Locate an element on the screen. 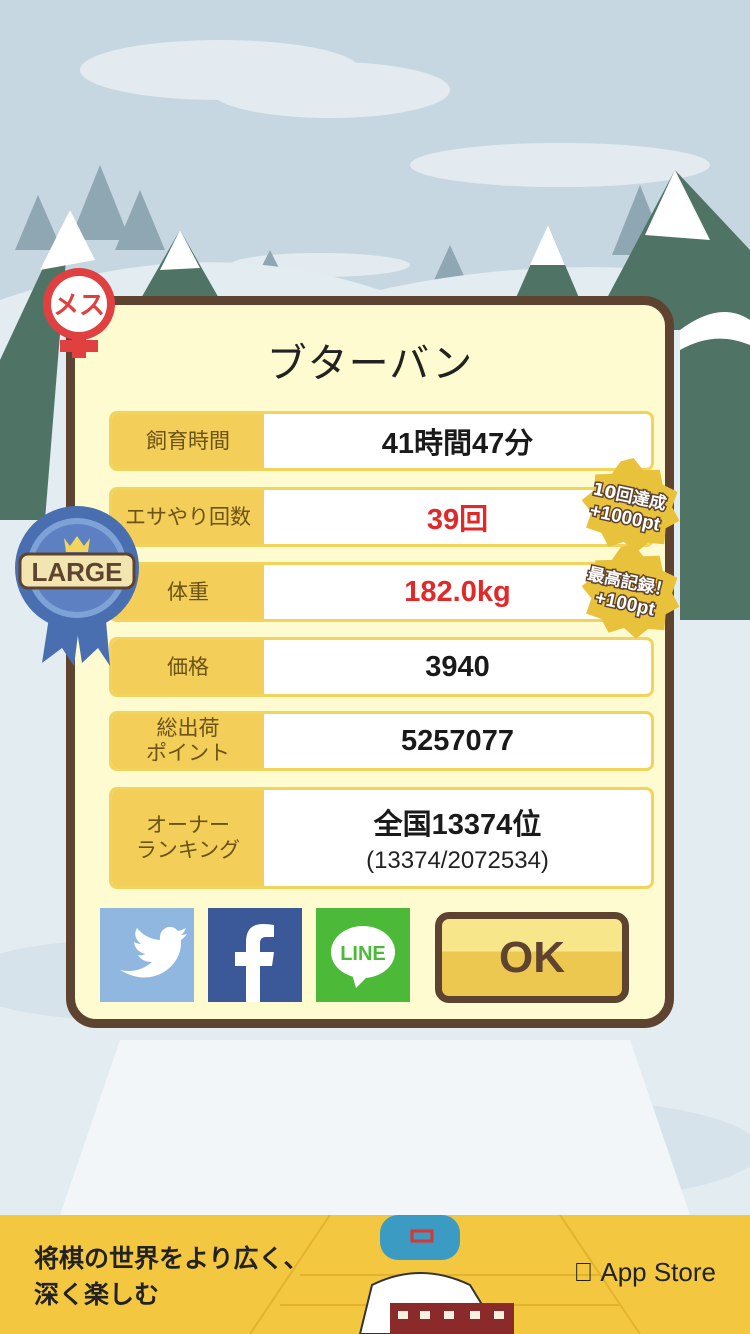 The height and width of the screenshot is (1334, 750). bonus-badge-record: 最高記録！ +100pt is located at coordinates (630, 591).